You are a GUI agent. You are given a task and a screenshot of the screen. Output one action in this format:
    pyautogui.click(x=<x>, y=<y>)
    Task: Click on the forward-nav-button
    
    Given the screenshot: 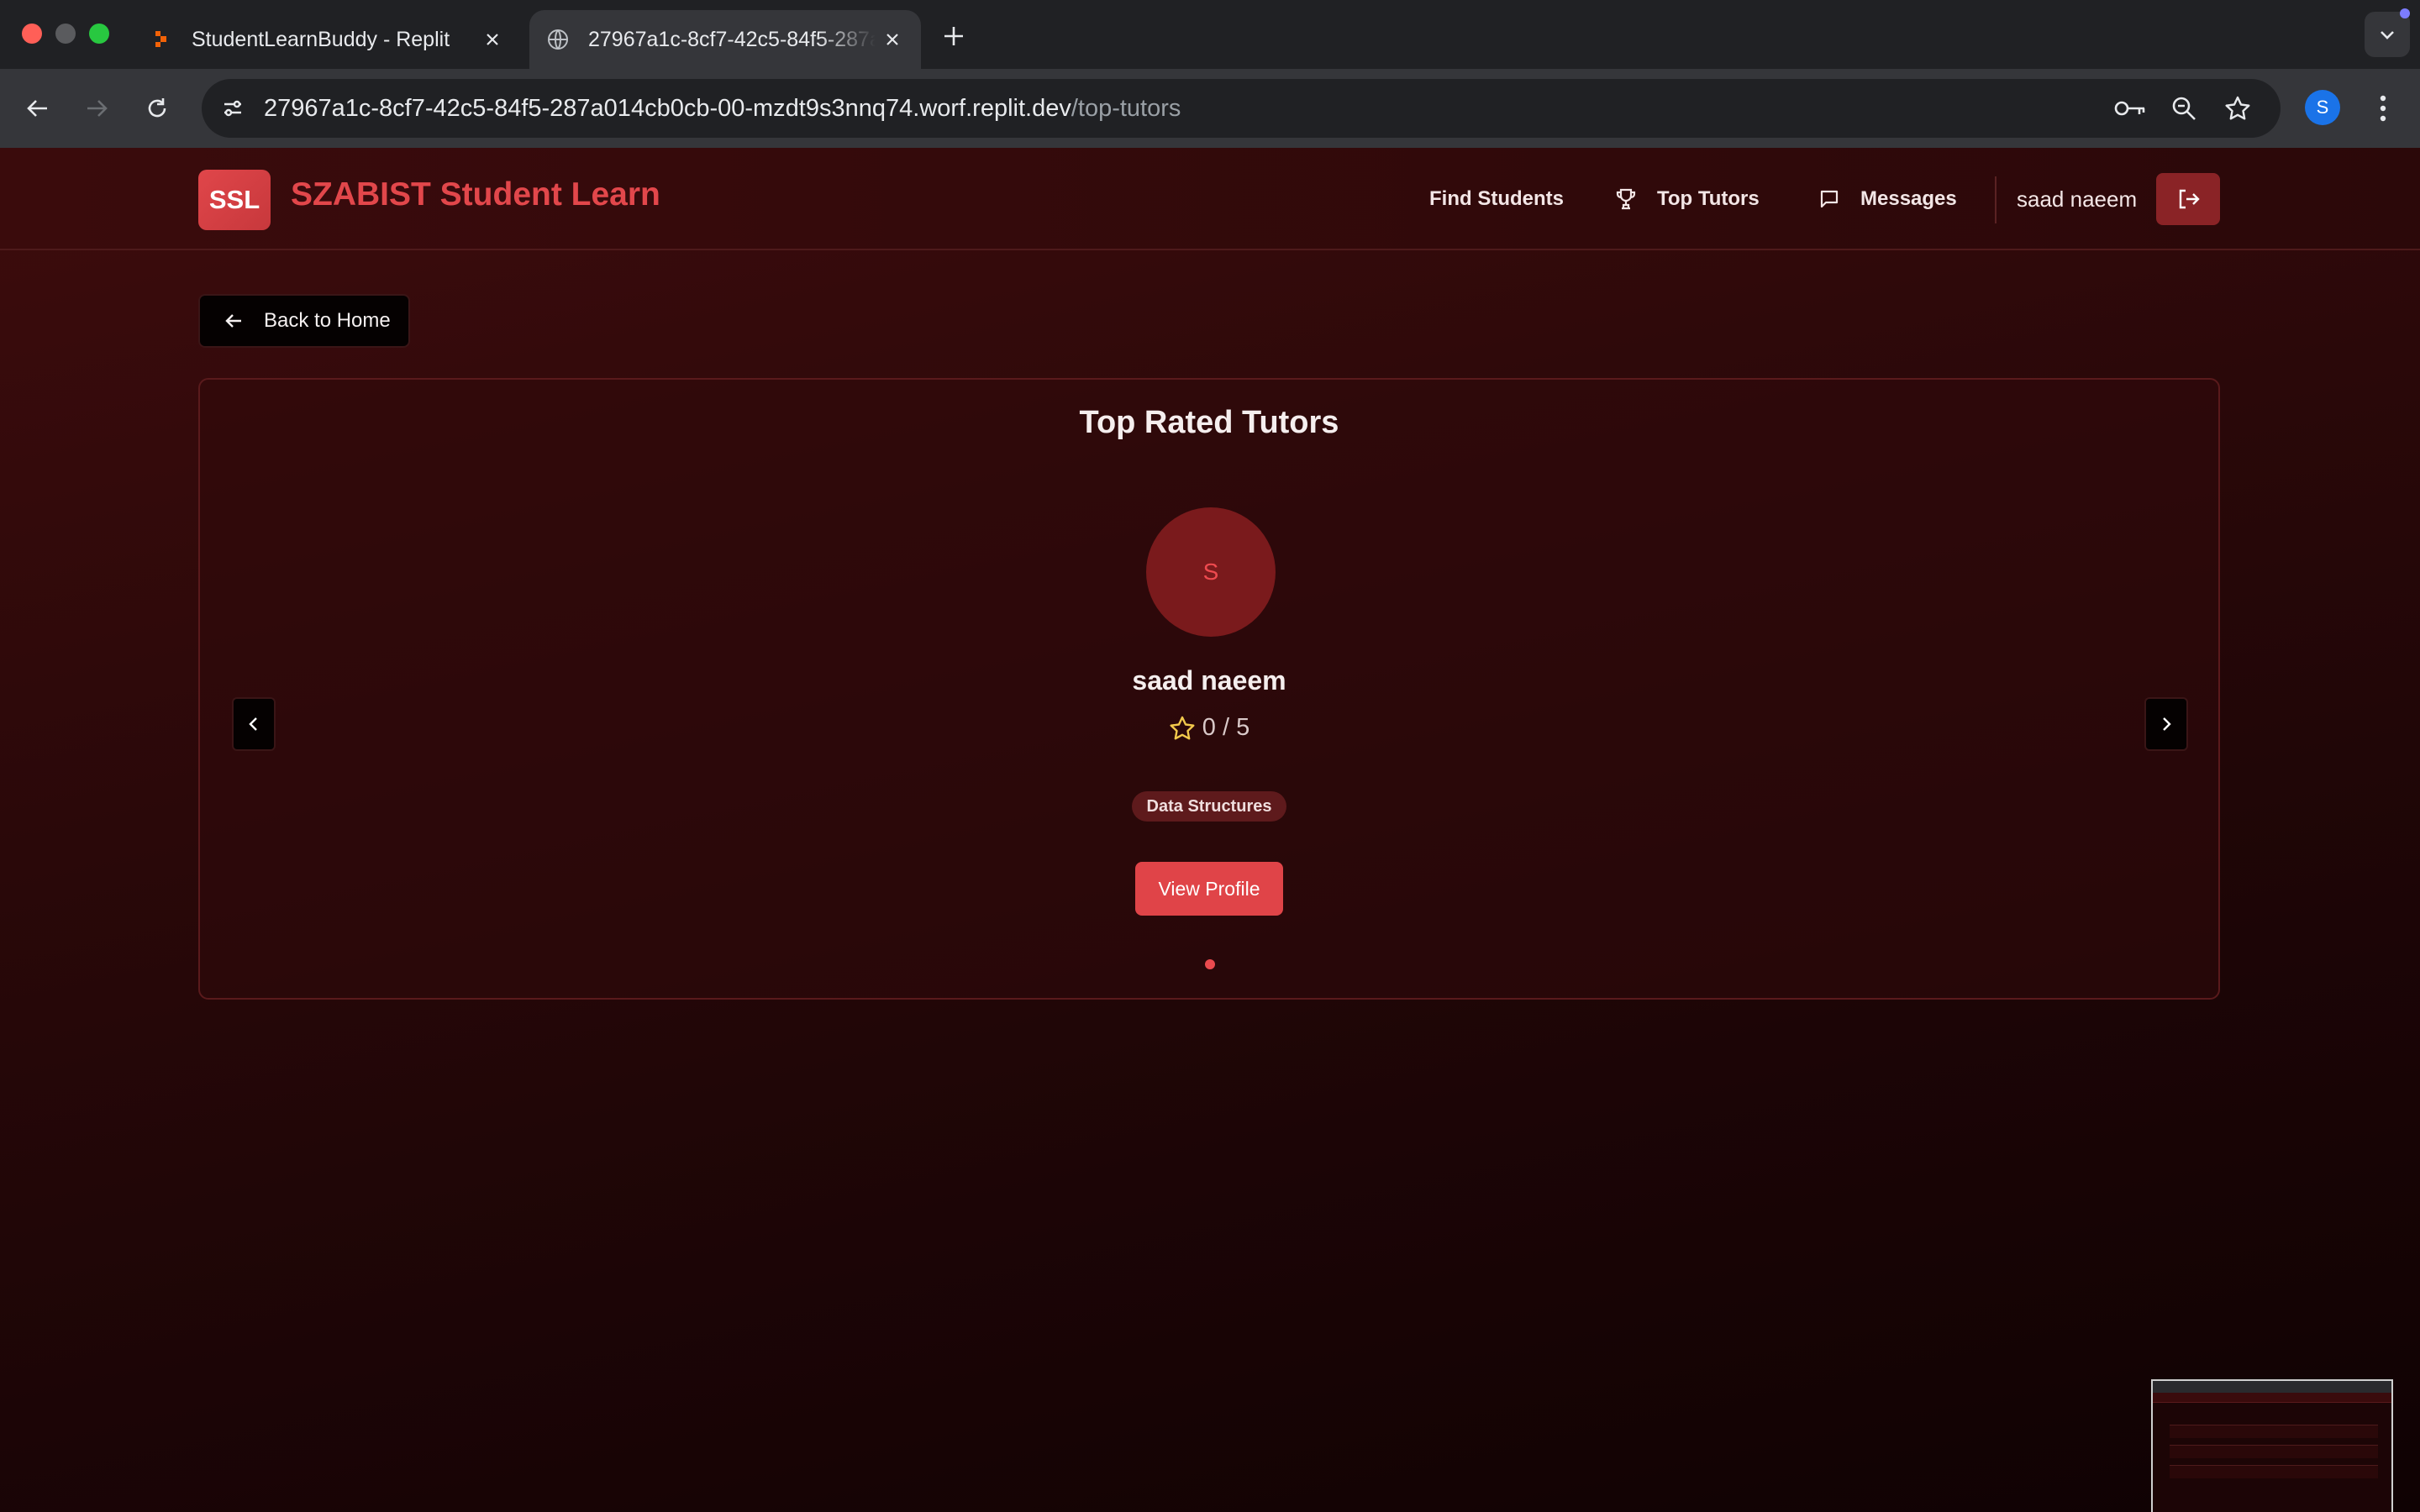 What is the action you would take?
    pyautogui.click(x=96, y=108)
    